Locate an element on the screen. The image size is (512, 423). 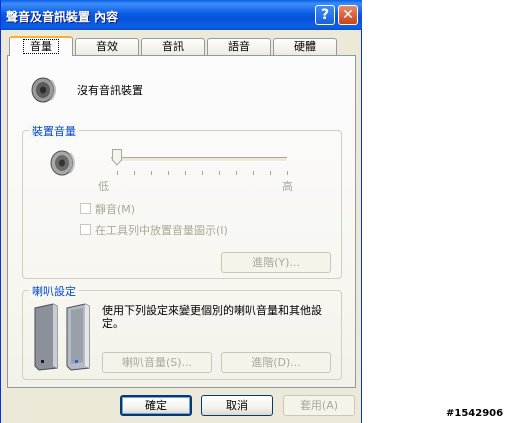
device-status-text: 沒有音訊裝置 is located at coordinates (110, 90).